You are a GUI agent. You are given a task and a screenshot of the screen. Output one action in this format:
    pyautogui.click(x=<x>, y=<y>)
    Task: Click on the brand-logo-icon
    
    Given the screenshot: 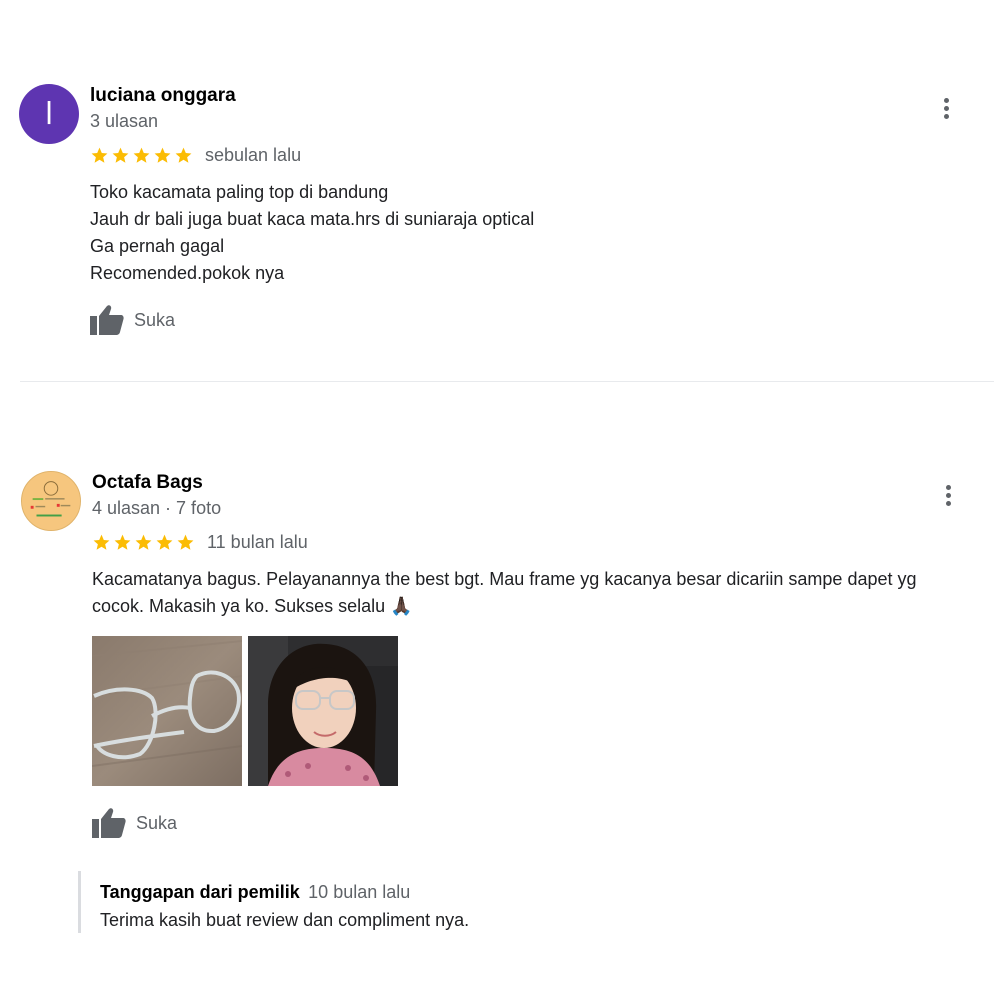 What is the action you would take?
    pyautogui.click(x=51, y=501)
    